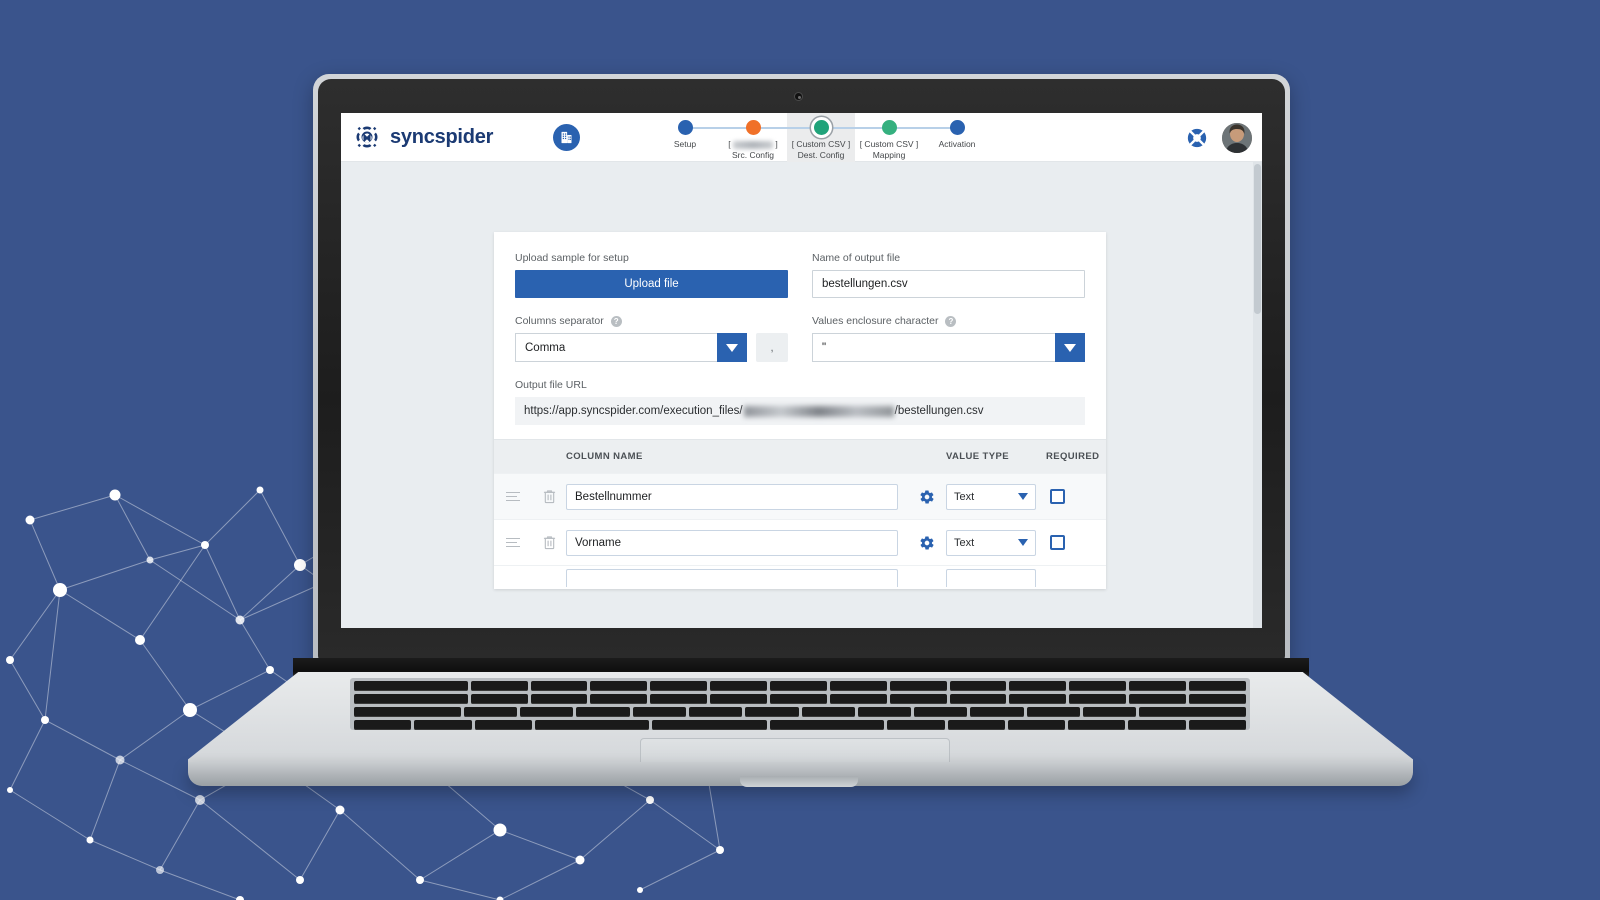 This screenshot has width=1600, height=900. I want to click on upload-field-group: Upload sample for setup Upload file, so click(651, 275).